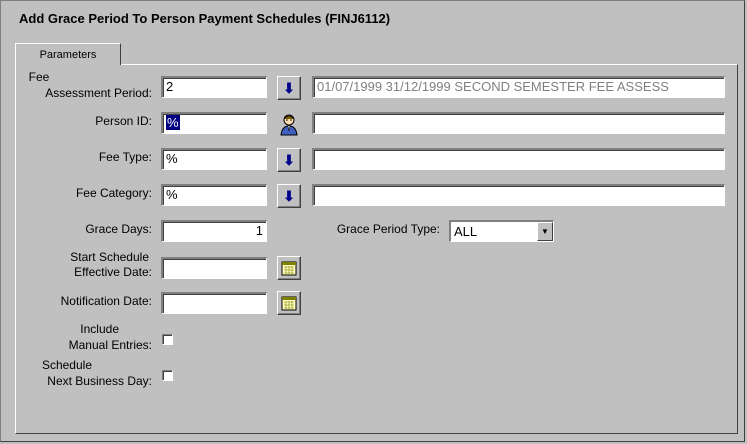  I want to click on grace-days-label: Grace Days:, so click(118, 229).